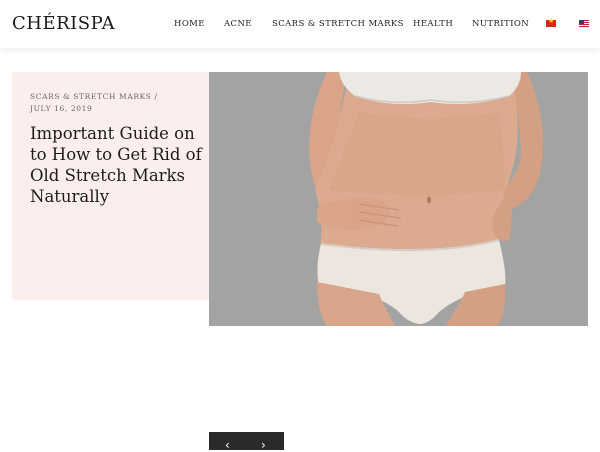 Image resolution: width=600 pixels, height=452 pixels. I want to click on chevron-left-icon: ‹, so click(227, 445).